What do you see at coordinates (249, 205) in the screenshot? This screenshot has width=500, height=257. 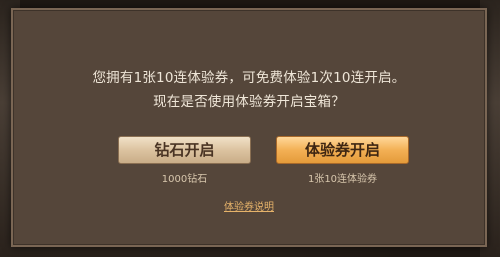 I see `voucher-info-link: 体验券说明` at bounding box center [249, 205].